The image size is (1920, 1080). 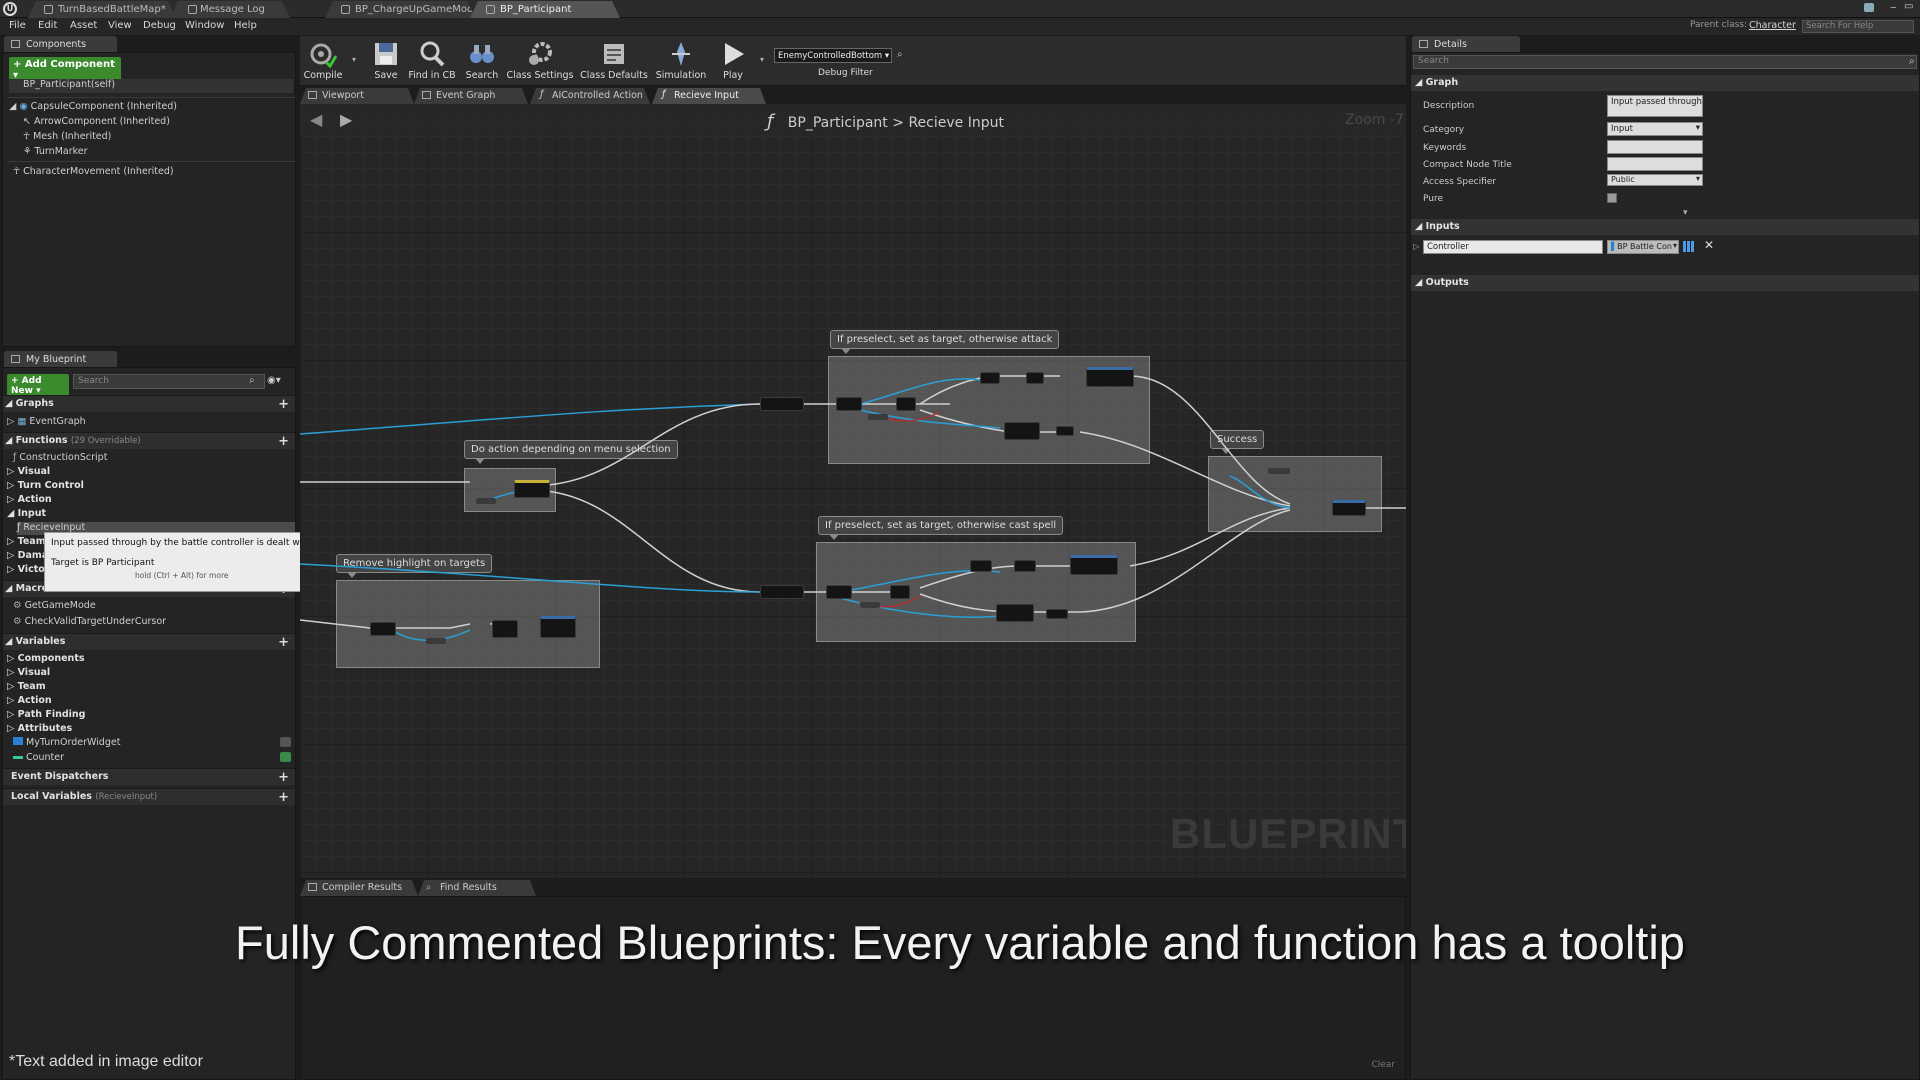 What do you see at coordinates (274, 380) in the screenshot?
I see `view-options-icon: ◉▾` at bounding box center [274, 380].